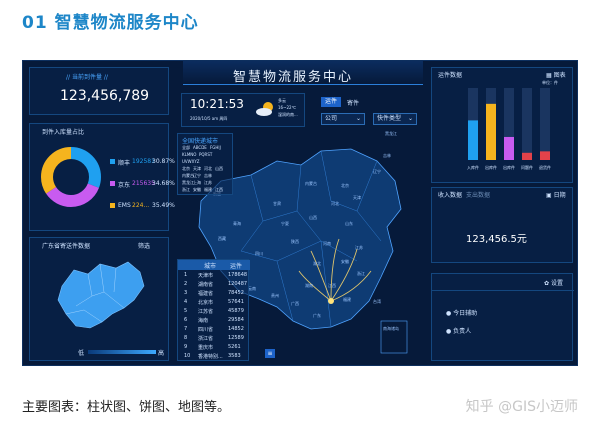 Image resolution: width=600 pixels, height=431 pixels. I want to click on city-filter-option: 江苏, so click(208, 183).